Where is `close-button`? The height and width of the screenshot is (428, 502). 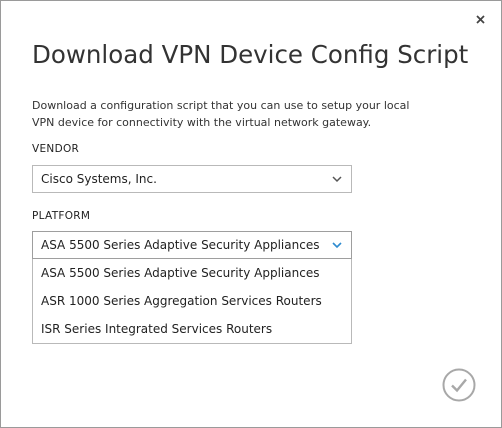
close-button is located at coordinates (481, 20).